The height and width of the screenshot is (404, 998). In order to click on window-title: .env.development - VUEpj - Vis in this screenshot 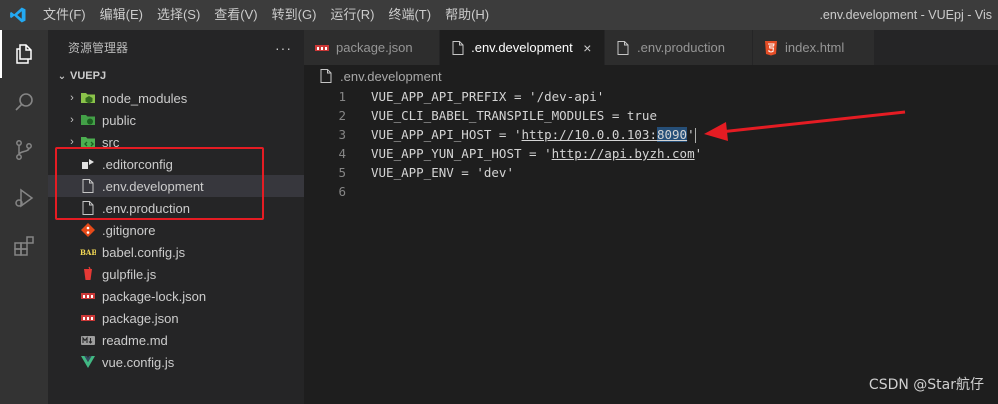, I will do `click(905, 15)`.